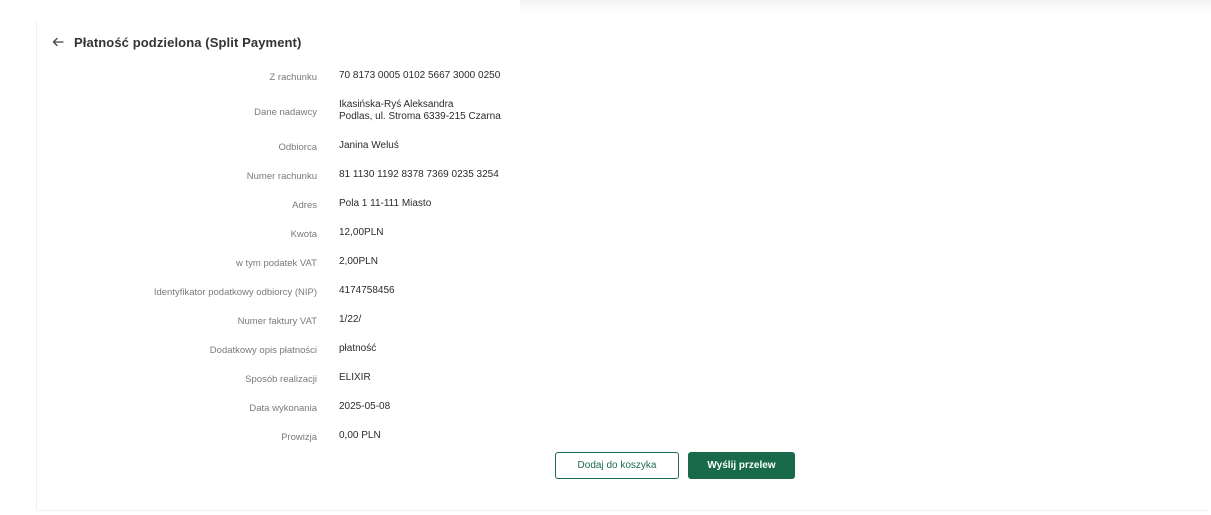 Image resolution: width=1211 pixels, height=515 pixels. What do you see at coordinates (365, 406) in the screenshot?
I see `detail-value: 2025-05-08` at bounding box center [365, 406].